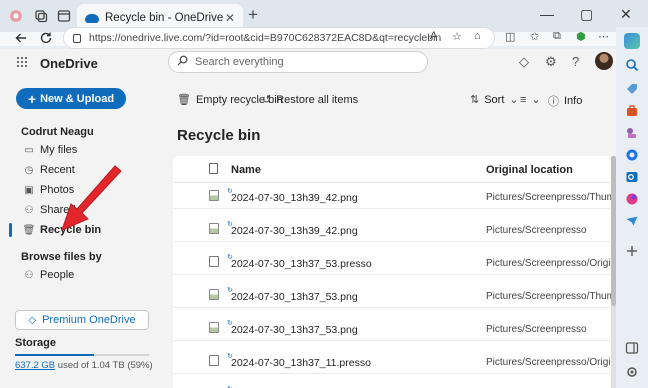 Image resolution: width=648 pixels, height=388 pixels. Describe the element at coordinates (246, 170) in the screenshot. I see `column-header-name: Name` at that location.